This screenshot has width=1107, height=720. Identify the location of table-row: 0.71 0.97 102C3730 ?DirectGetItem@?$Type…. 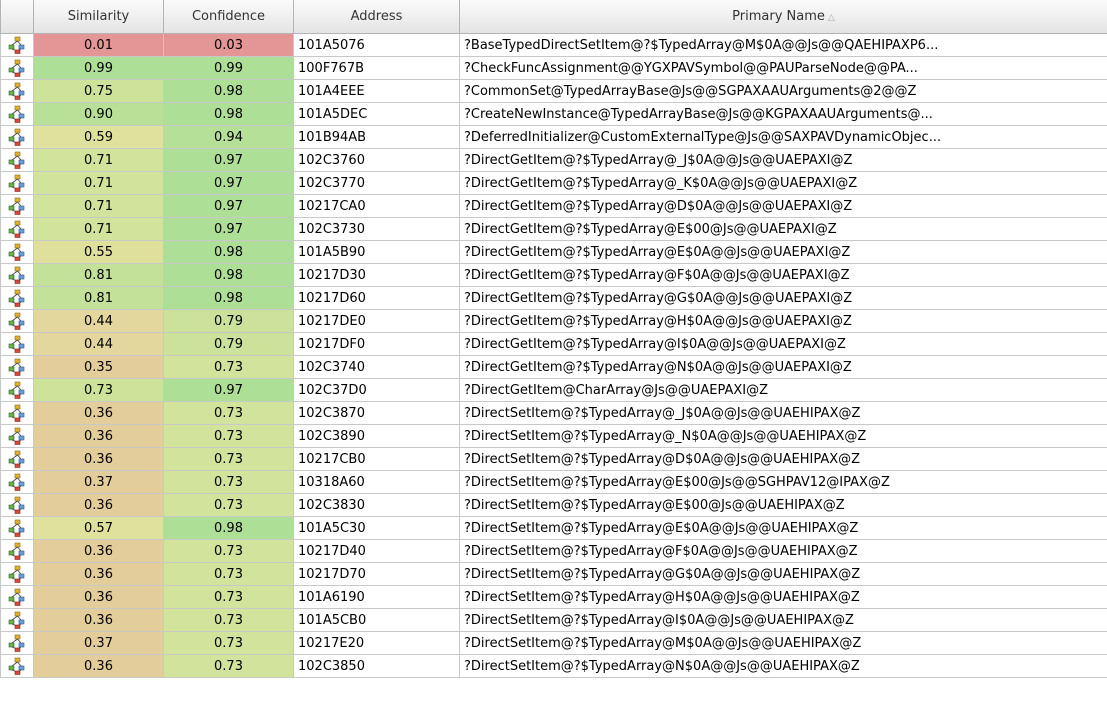
(553, 229).